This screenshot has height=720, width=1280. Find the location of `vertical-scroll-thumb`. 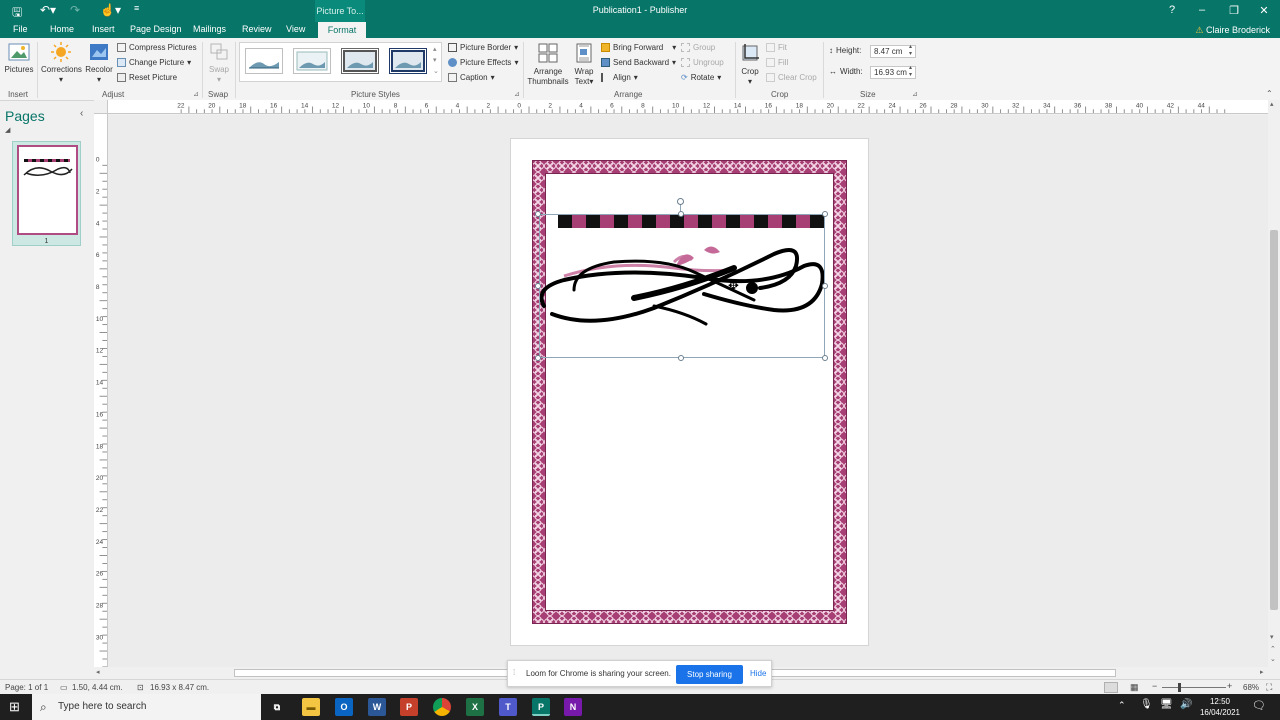

vertical-scroll-thumb is located at coordinates (1274, 420).